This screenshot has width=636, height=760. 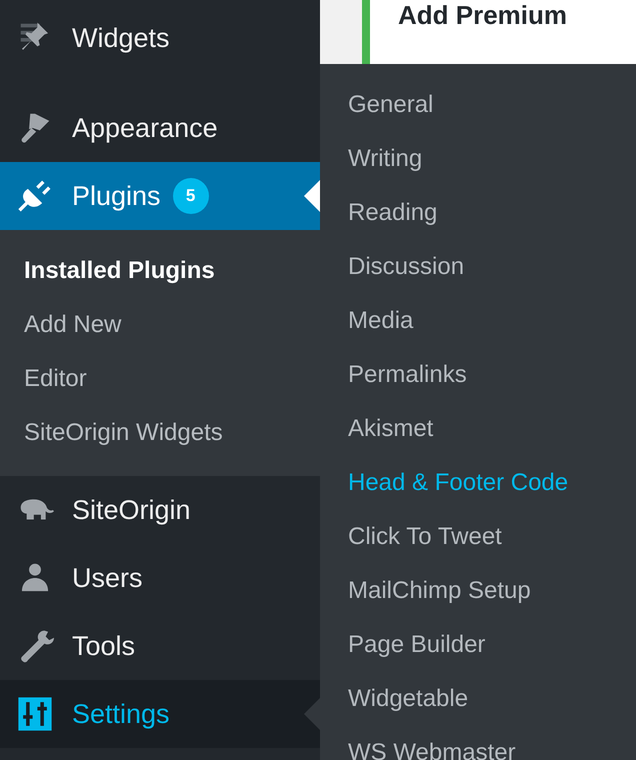 What do you see at coordinates (478, 213) in the screenshot?
I see `flyout-item: Reading` at bounding box center [478, 213].